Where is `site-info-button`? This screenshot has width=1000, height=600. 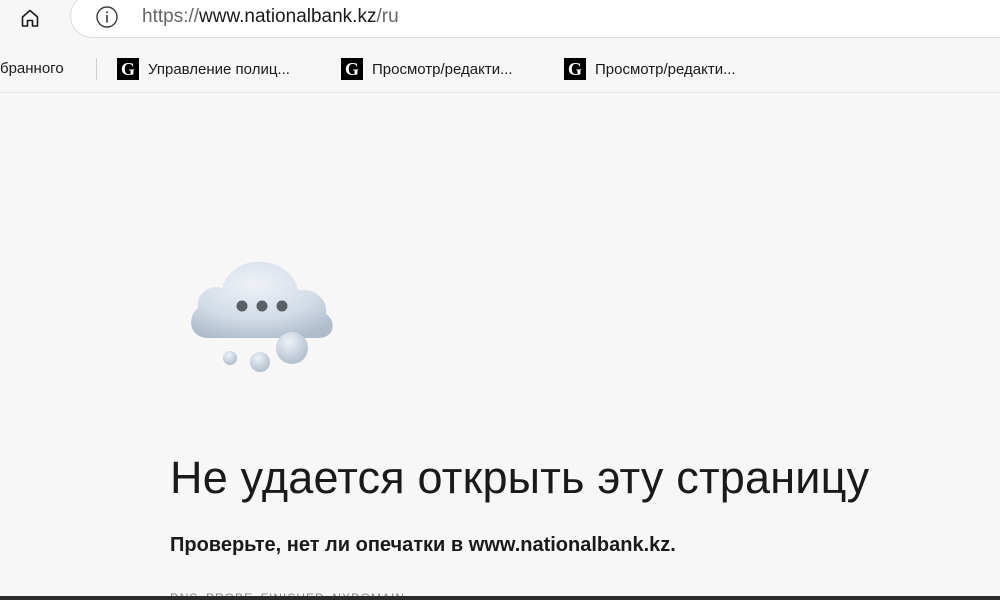
site-info-button is located at coordinates (107, 17).